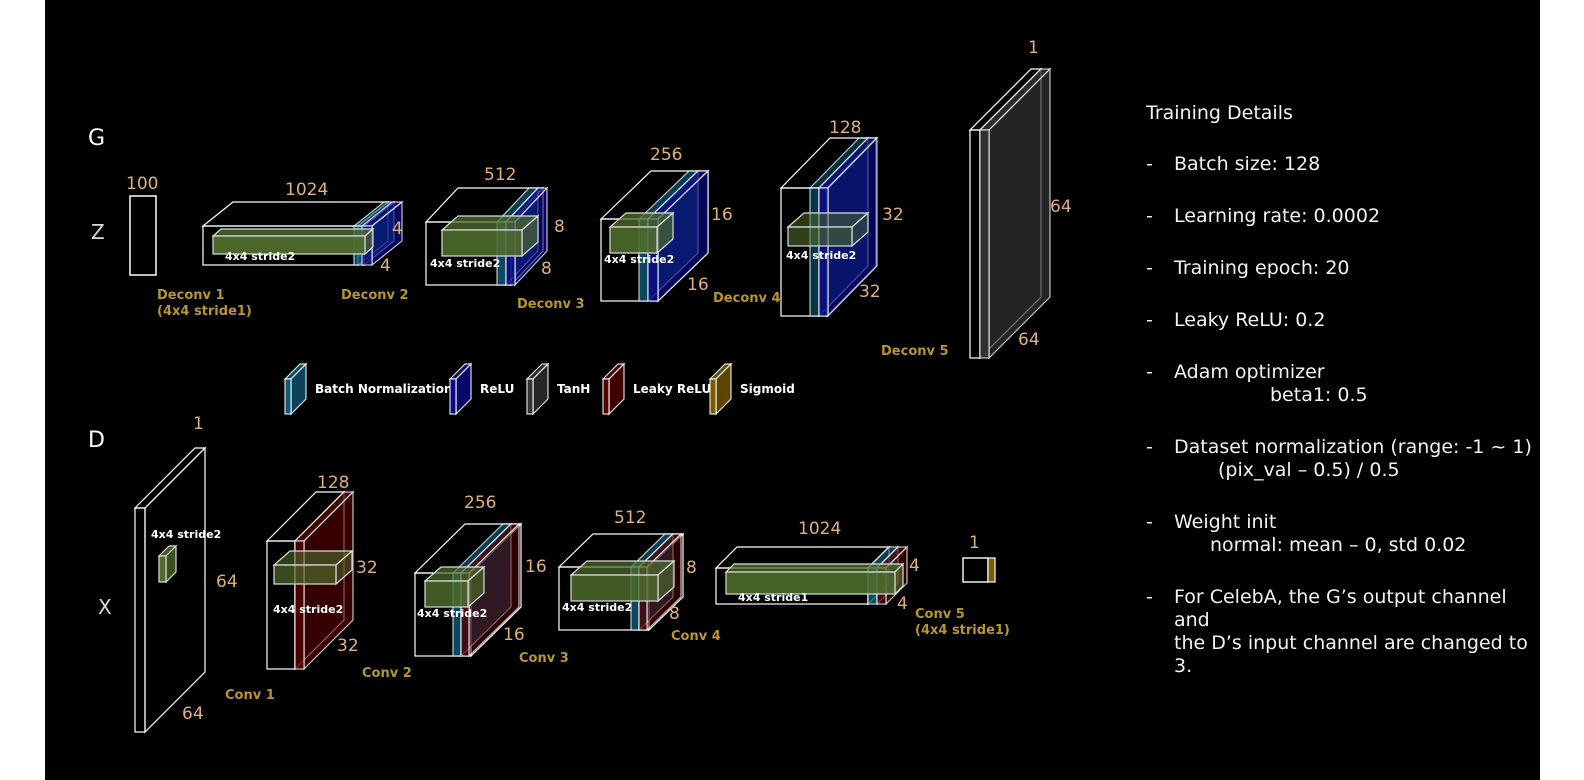 The width and height of the screenshot is (1584, 780). Describe the element at coordinates (387, 673) in the screenshot. I see `conv2-label: Conv 2` at that location.